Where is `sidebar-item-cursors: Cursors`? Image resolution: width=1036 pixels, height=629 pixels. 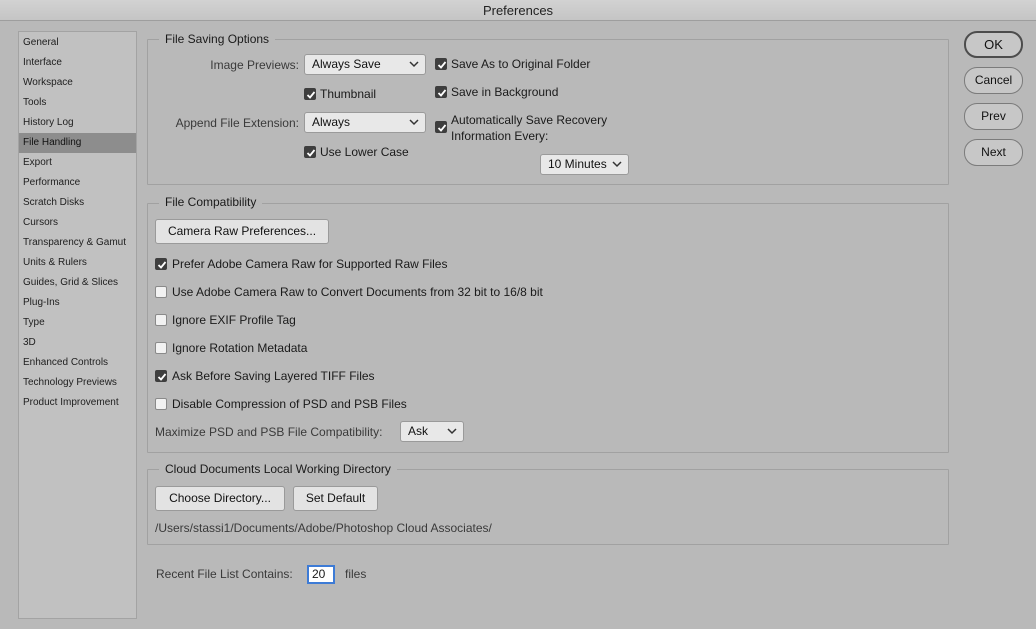
sidebar-item-cursors: Cursors is located at coordinates (77, 223).